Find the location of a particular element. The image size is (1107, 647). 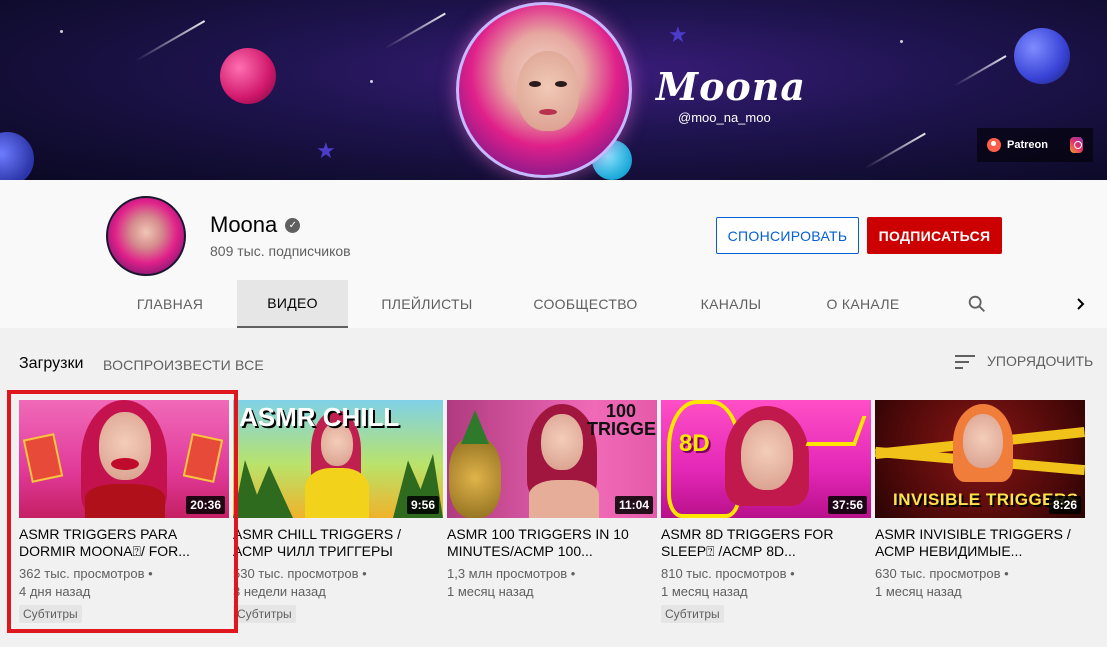

video-views: 630 тыс. просмотров • is located at coordinates (942, 573).